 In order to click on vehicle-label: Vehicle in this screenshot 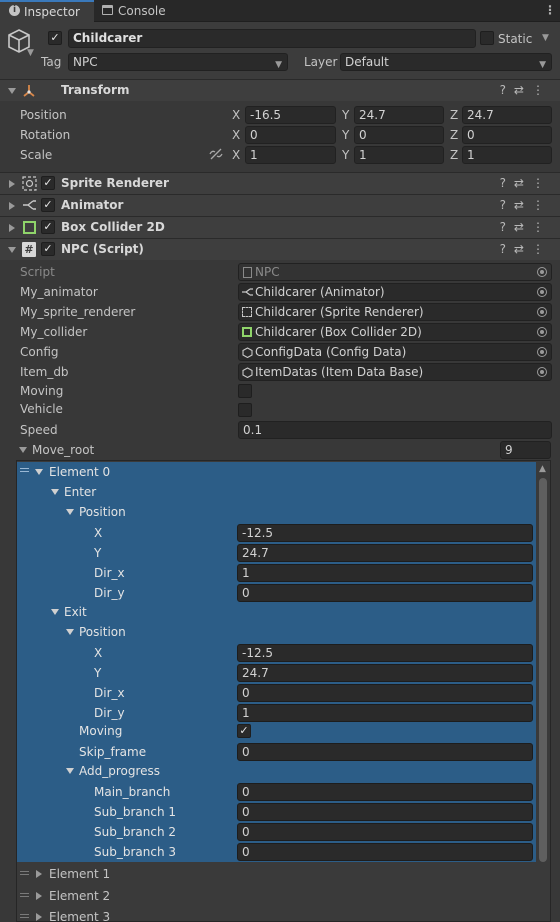, I will do `click(41, 409)`.